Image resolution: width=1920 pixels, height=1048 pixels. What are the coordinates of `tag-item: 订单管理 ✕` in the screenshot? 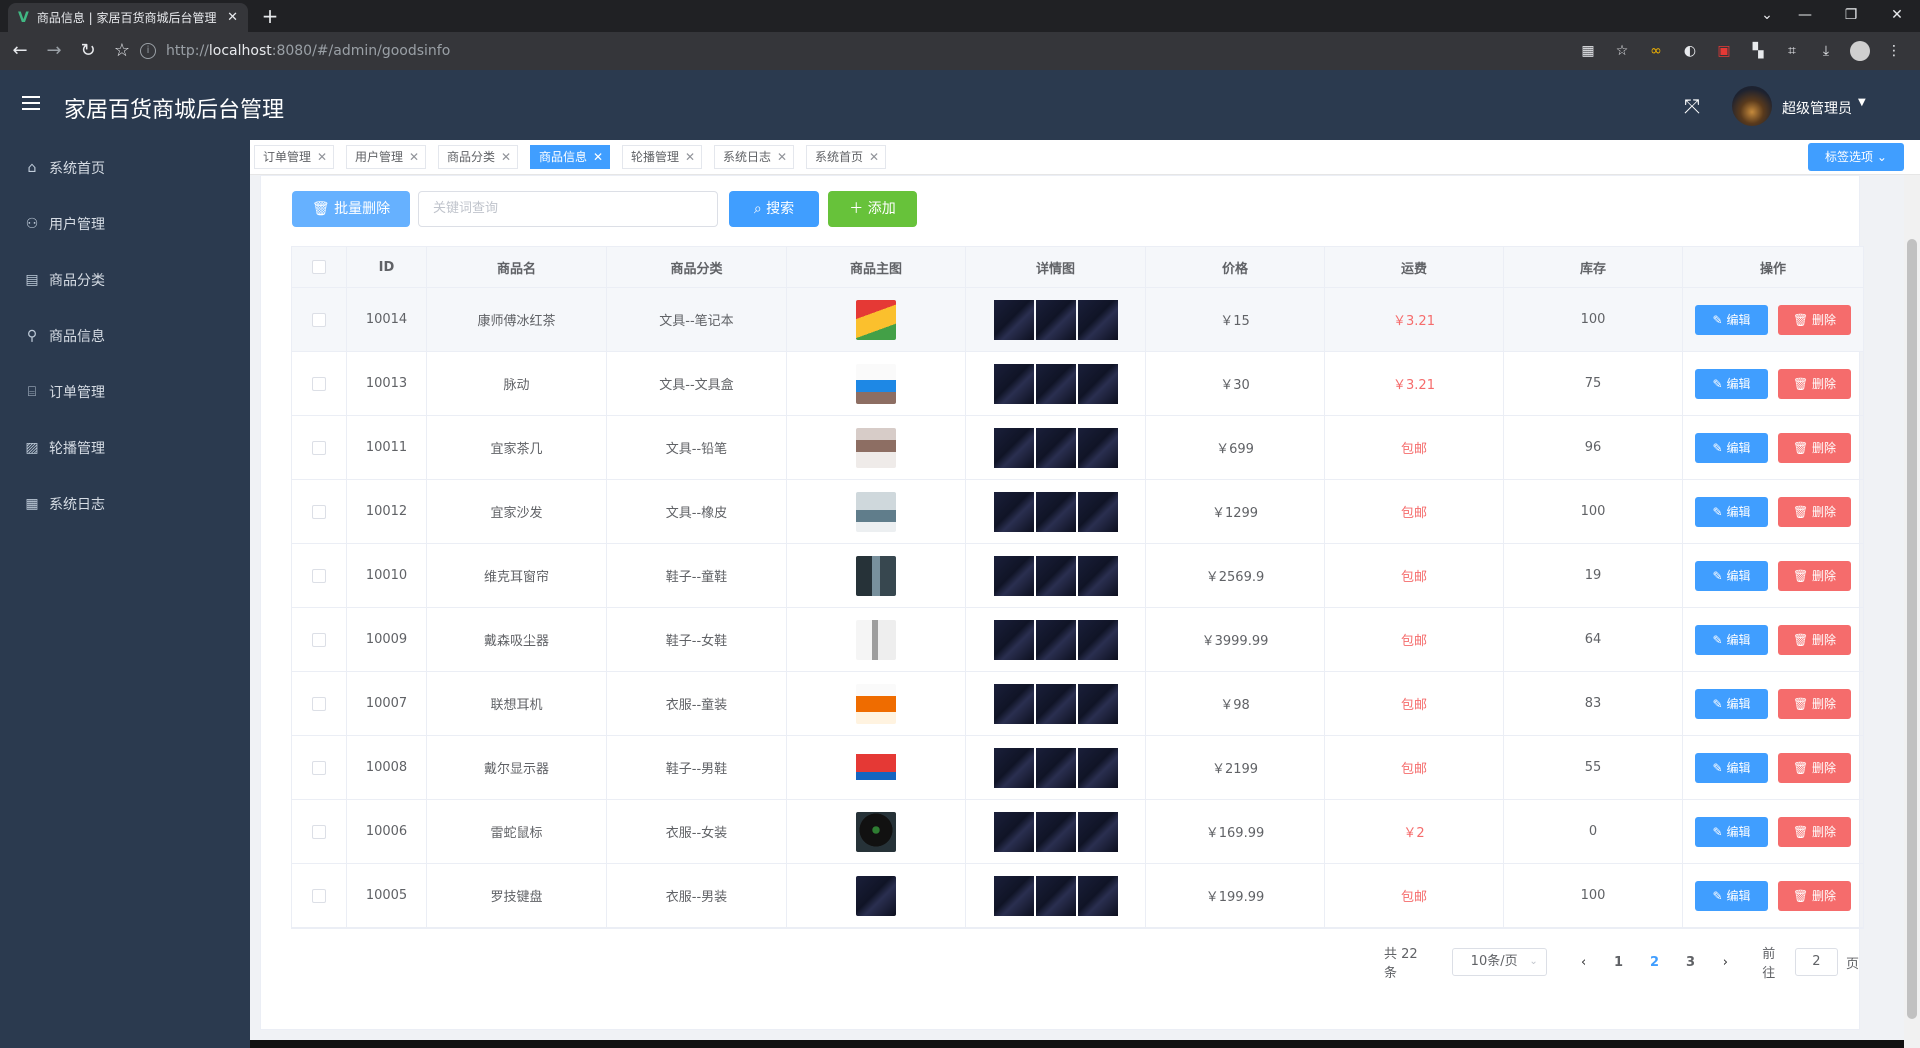 It's located at (294, 157).